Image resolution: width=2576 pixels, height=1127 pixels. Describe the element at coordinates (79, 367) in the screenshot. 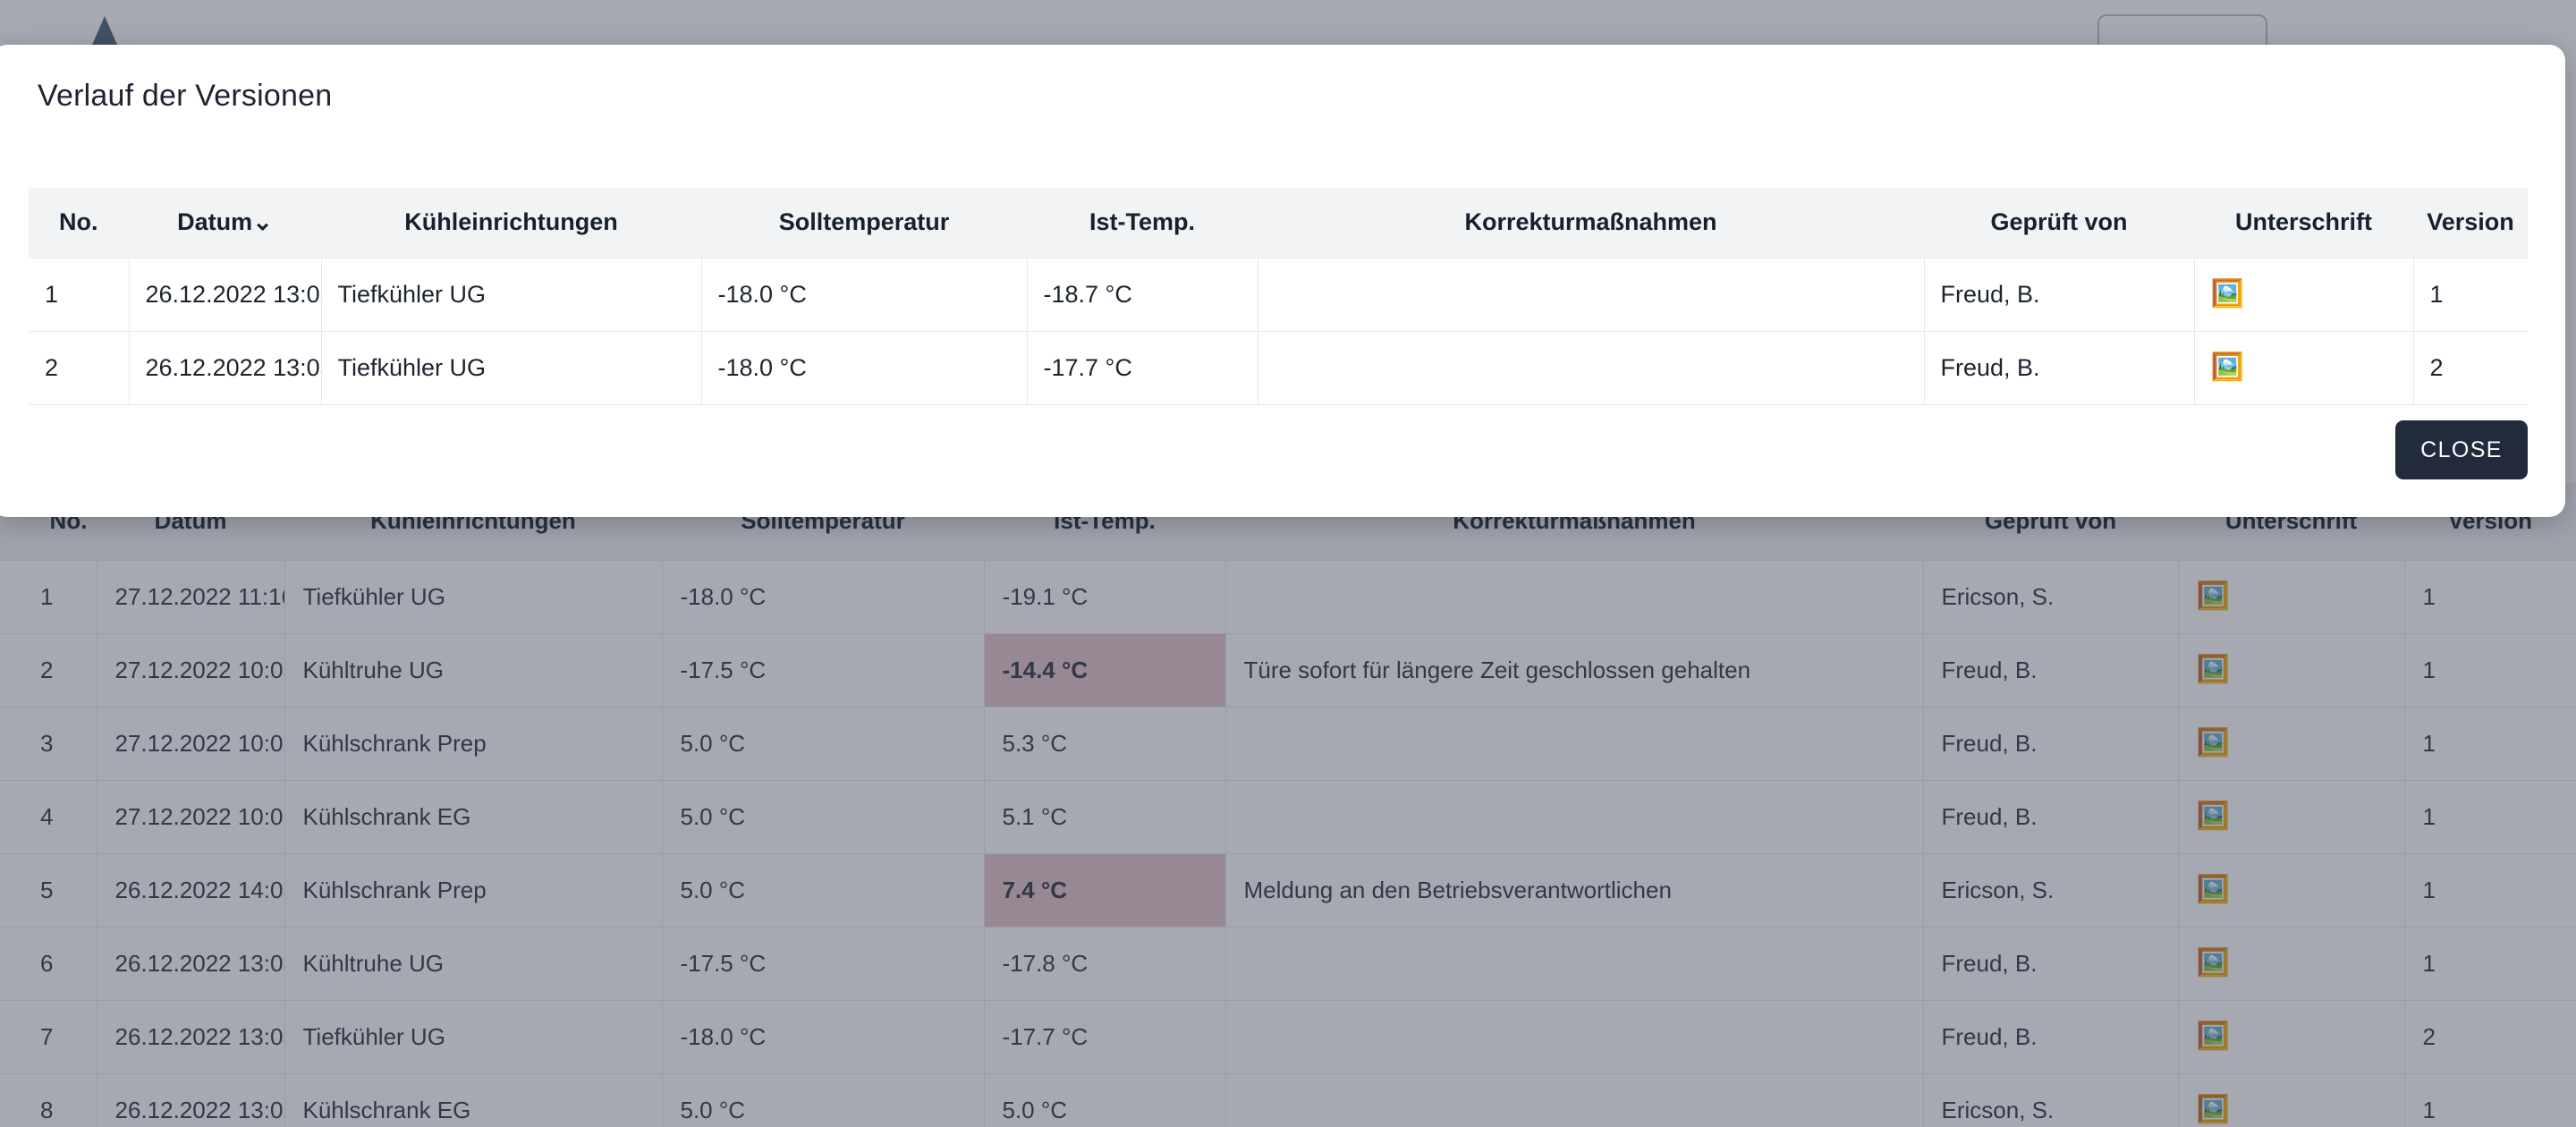

I see `modal-cell-no: 2` at that location.